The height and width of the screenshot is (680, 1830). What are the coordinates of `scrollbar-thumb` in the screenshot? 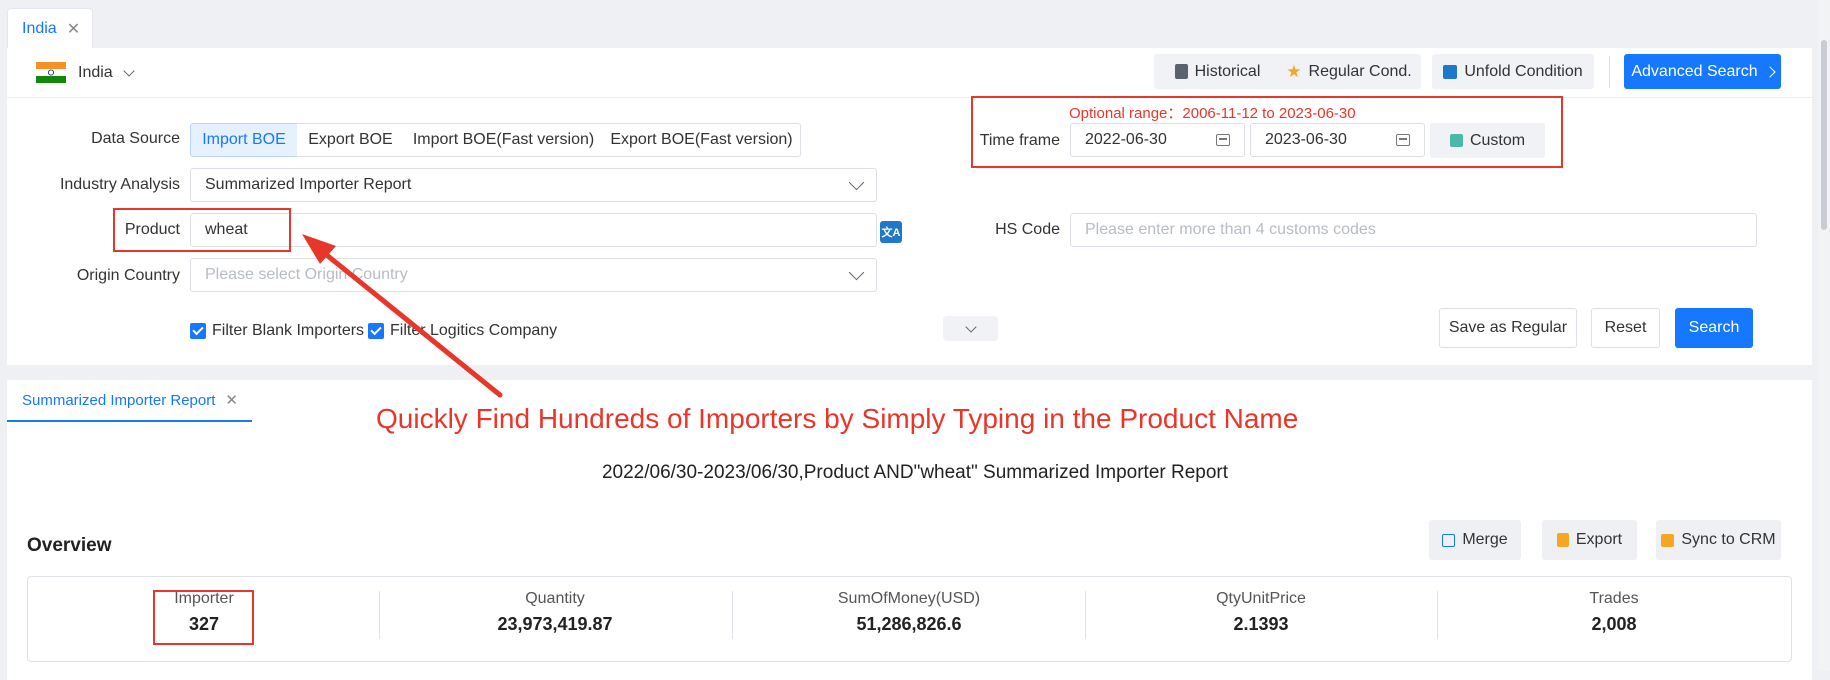 It's located at (1824, 135).